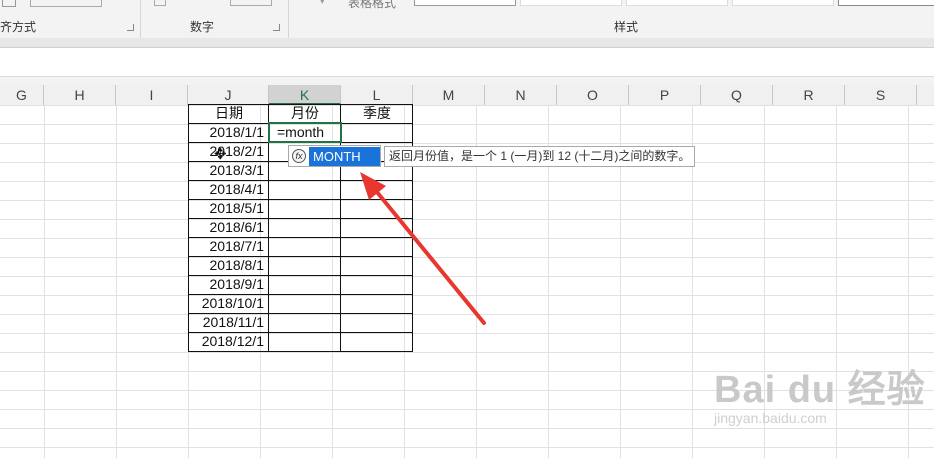 The width and height of the screenshot is (934, 458). Describe the element at coordinates (226, 303) in the screenshot. I see `date-cell: 2018/10/1` at that location.